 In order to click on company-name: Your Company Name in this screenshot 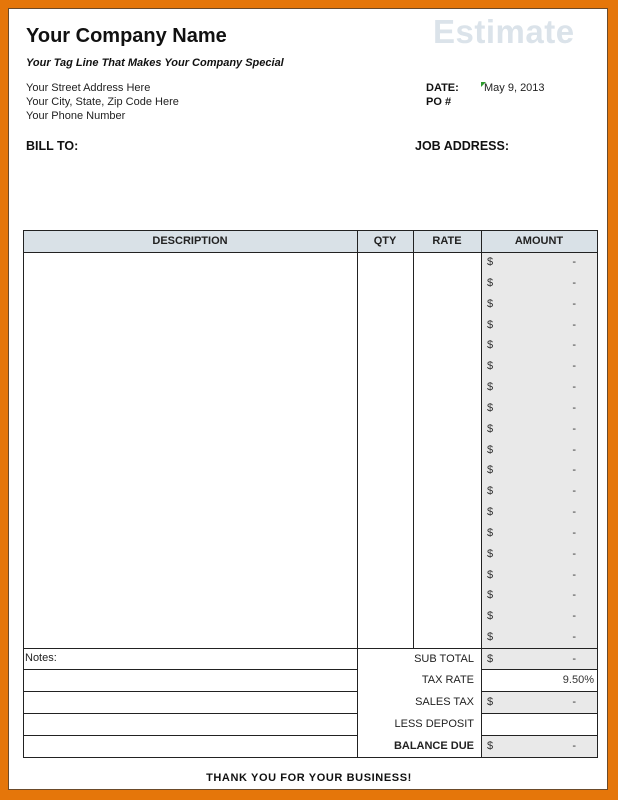, I will do `click(126, 36)`.